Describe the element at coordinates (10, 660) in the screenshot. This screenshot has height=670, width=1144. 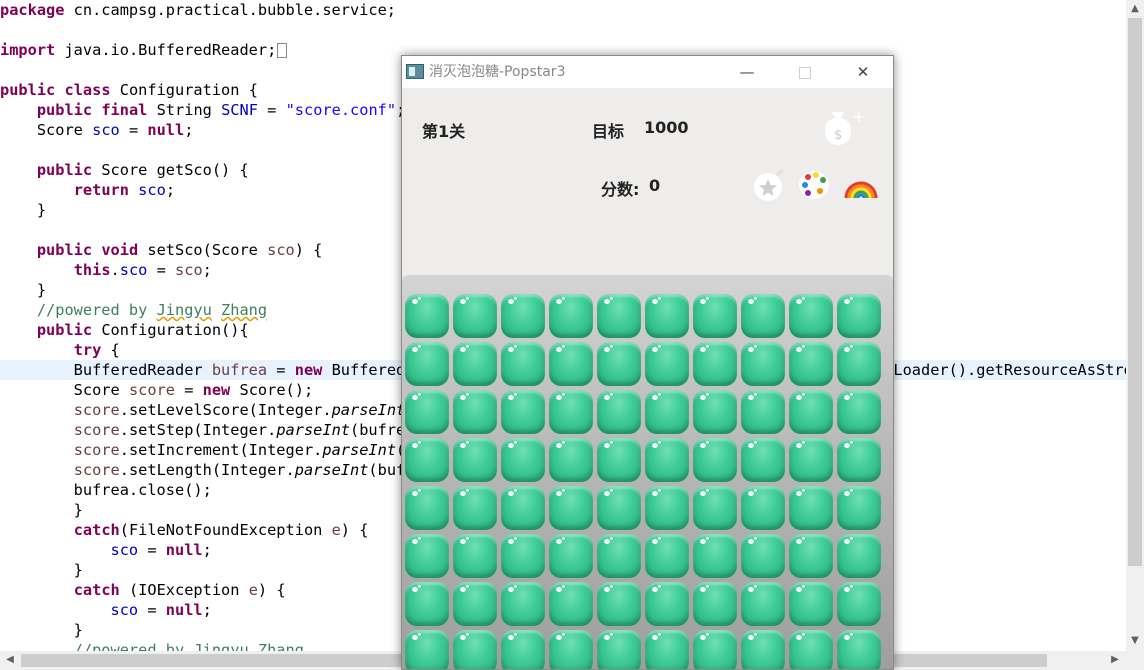
I see `scroll-left-arrow-icon: ◀` at that location.